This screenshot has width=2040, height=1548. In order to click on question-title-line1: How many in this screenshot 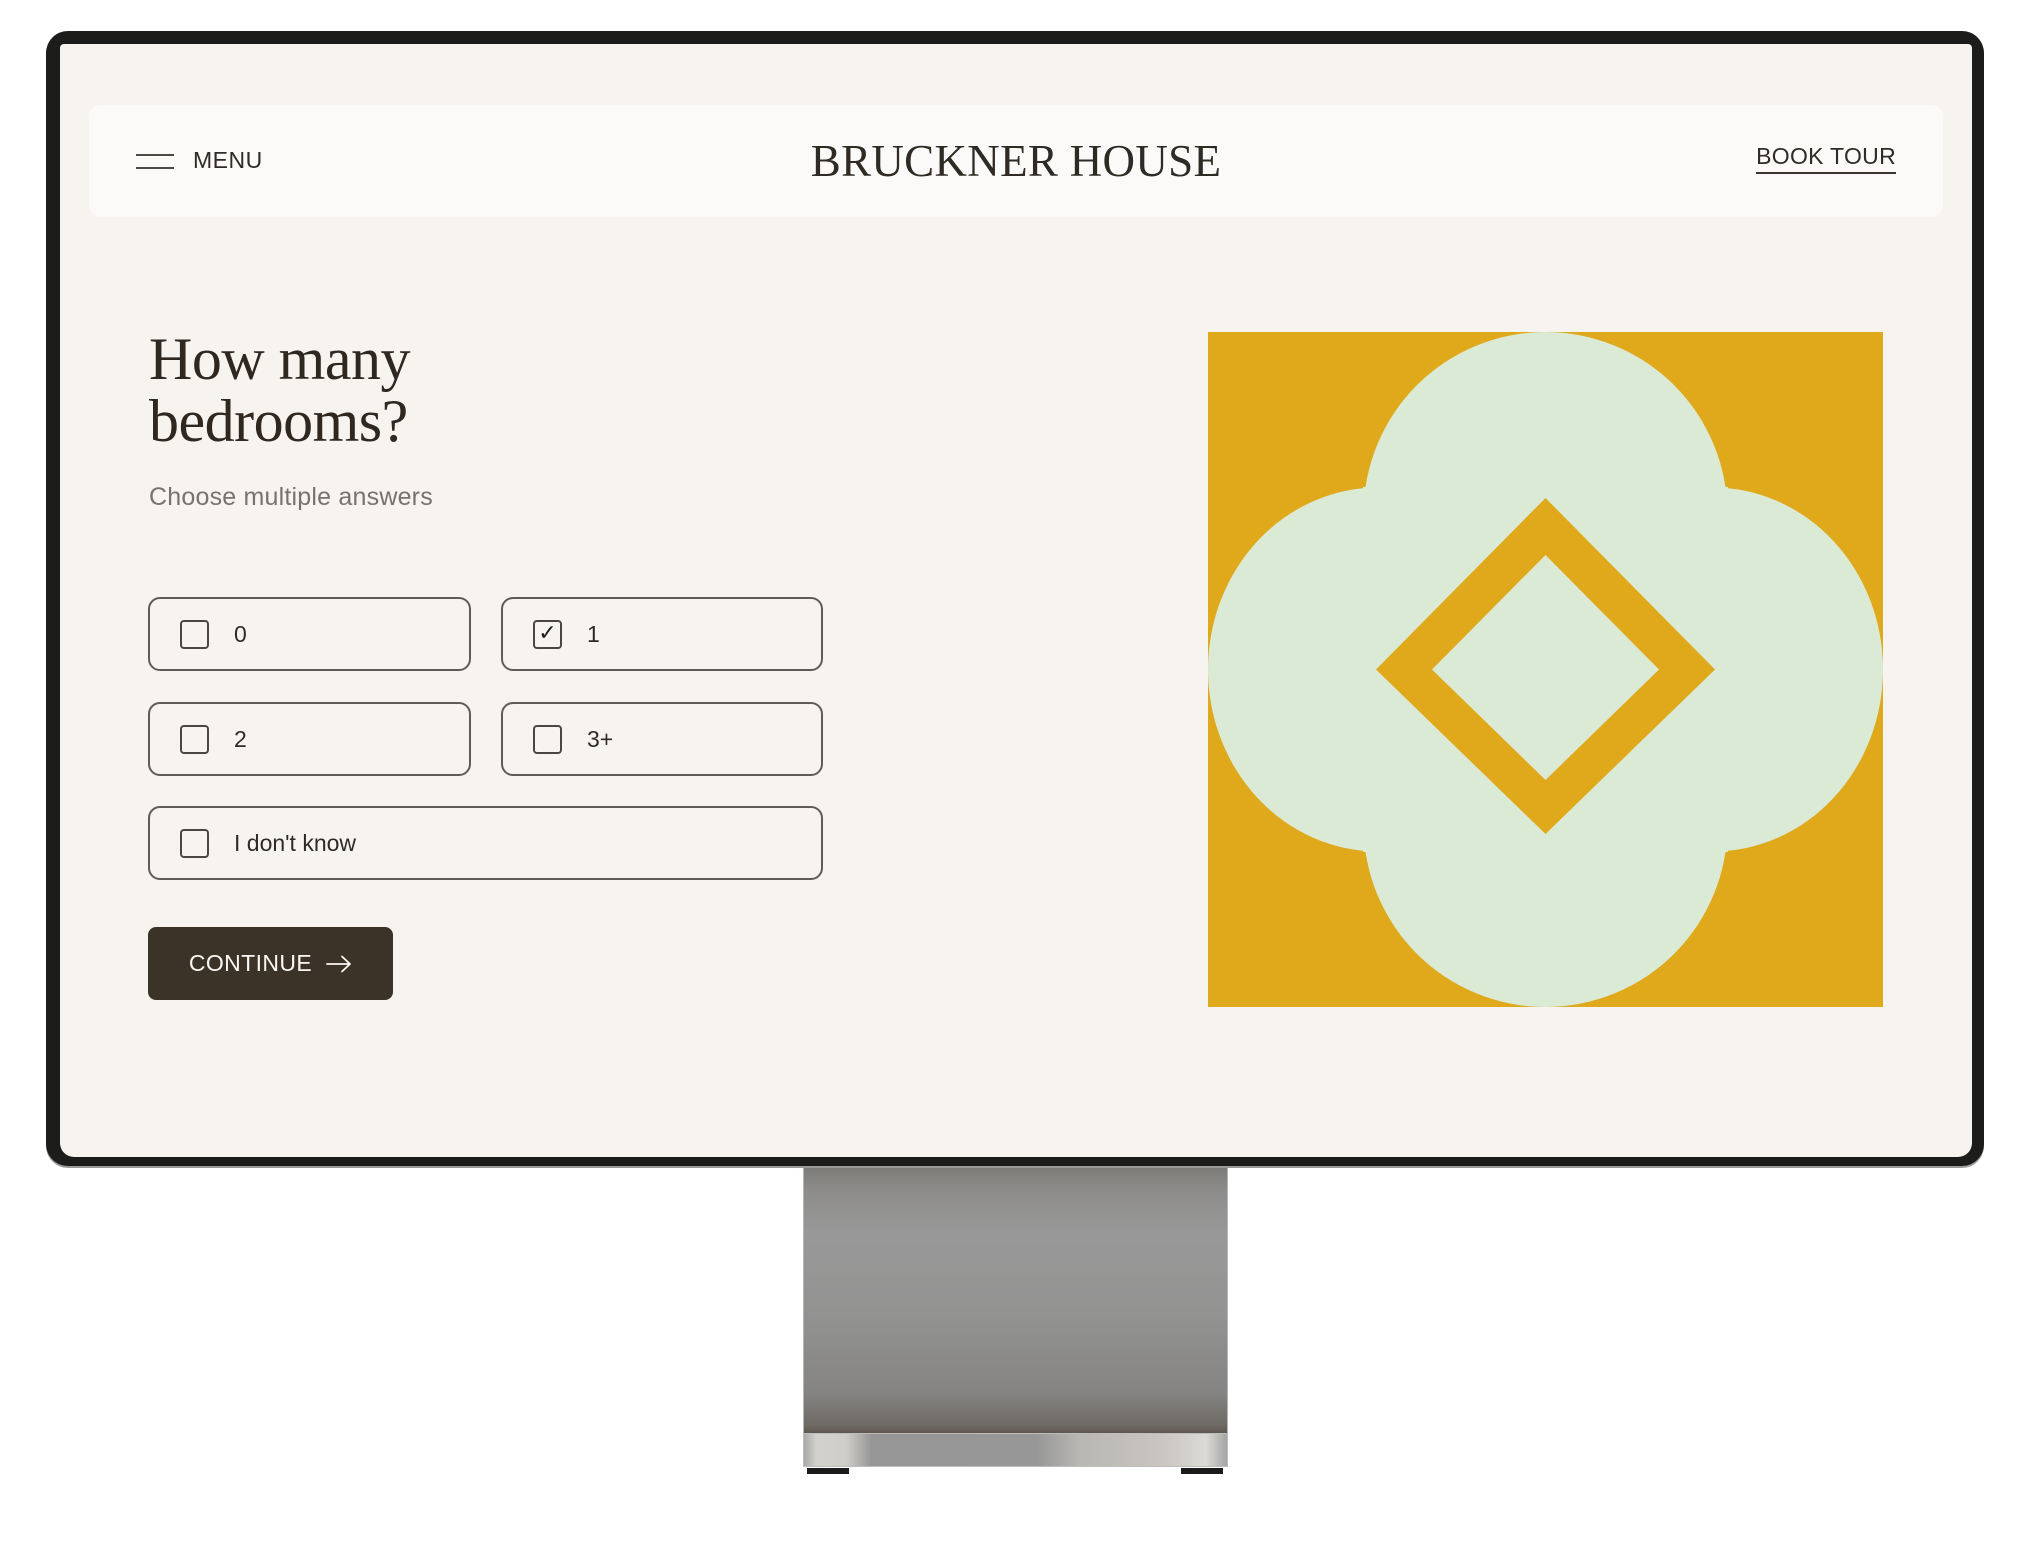, I will do `click(279, 359)`.